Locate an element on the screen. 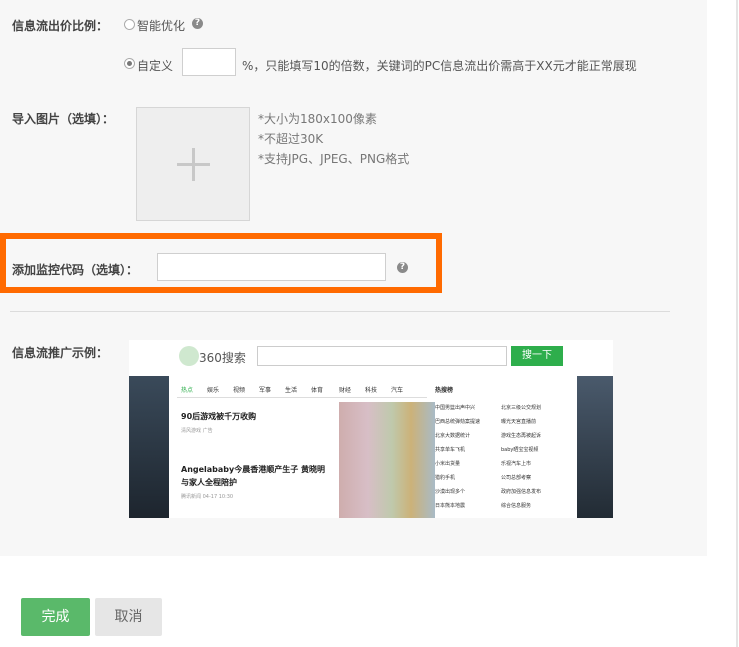  preview-nav-item: 视频 is located at coordinates (239, 390).